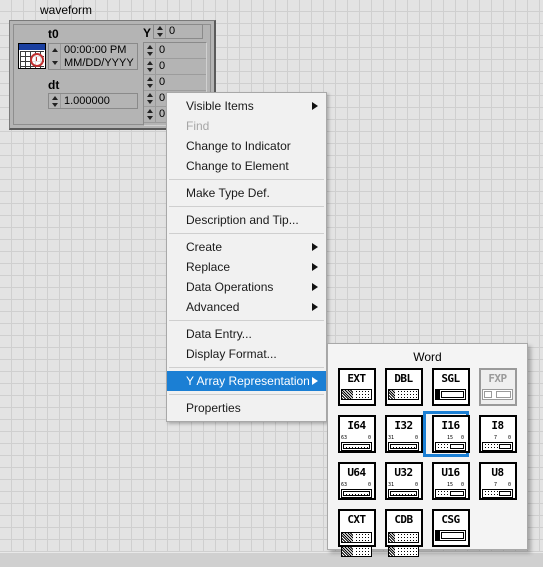 The width and height of the screenshot is (543, 567). What do you see at coordinates (450, 425) in the screenshot?
I see `representation-label: I16` at bounding box center [450, 425].